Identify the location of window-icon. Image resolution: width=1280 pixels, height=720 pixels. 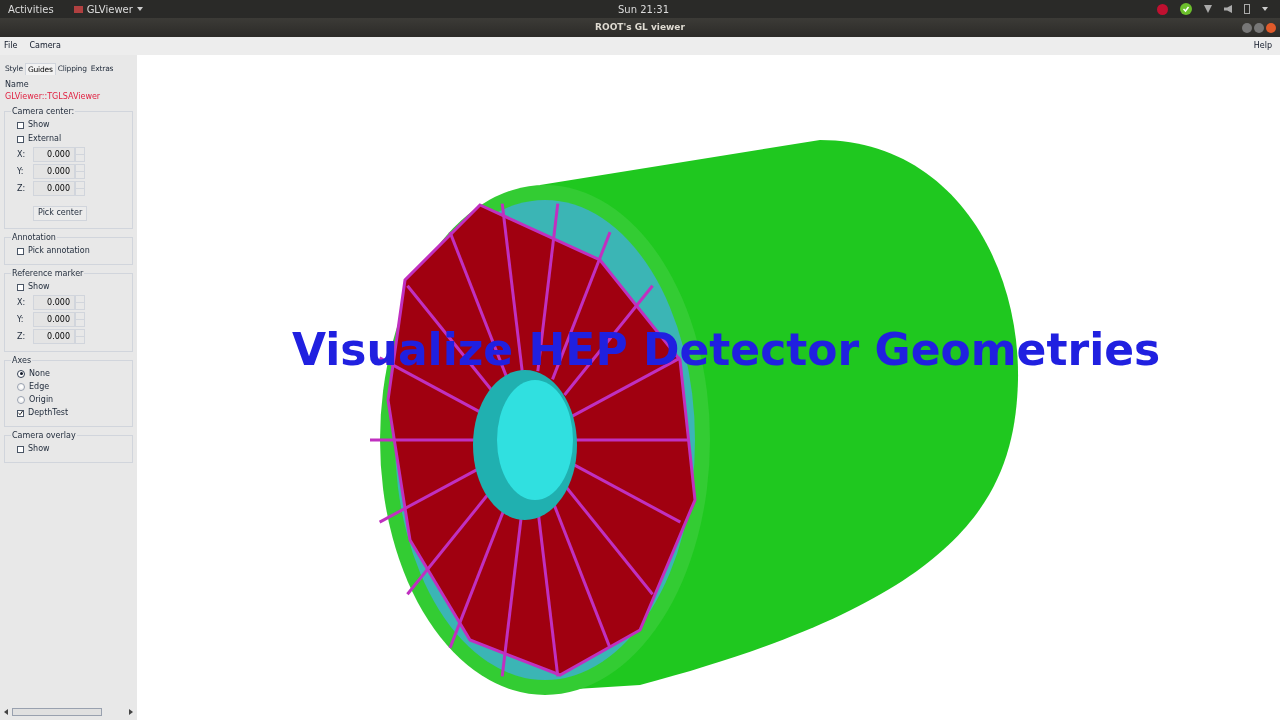
(78, 9).